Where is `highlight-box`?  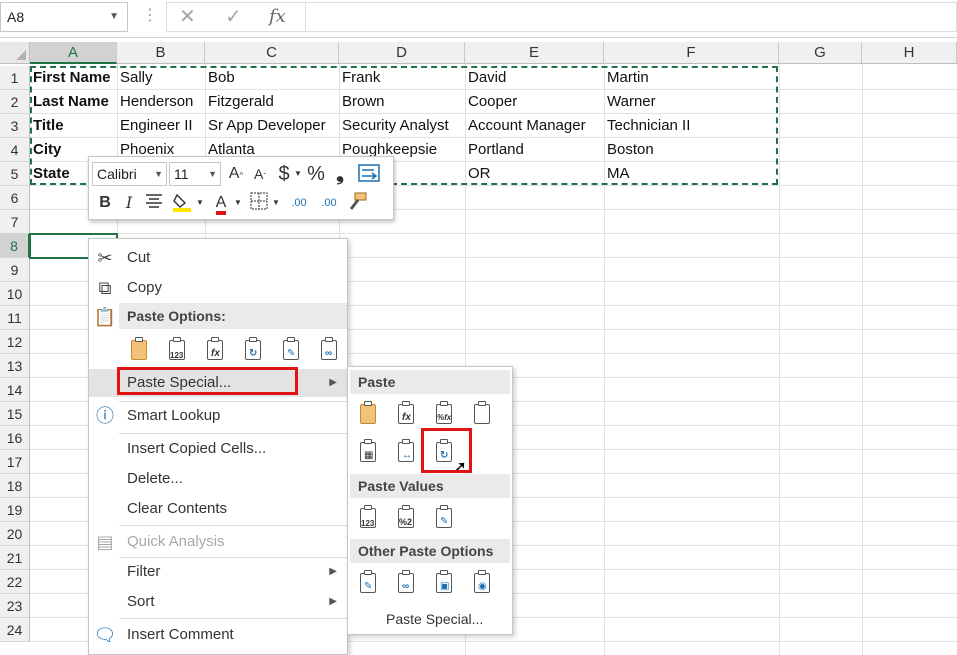 highlight-box is located at coordinates (207, 381).